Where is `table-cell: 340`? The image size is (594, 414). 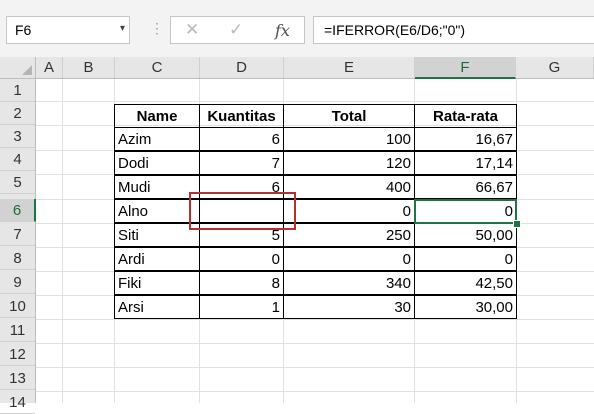
table-cell: 340 is located at coordinates (349, 283).